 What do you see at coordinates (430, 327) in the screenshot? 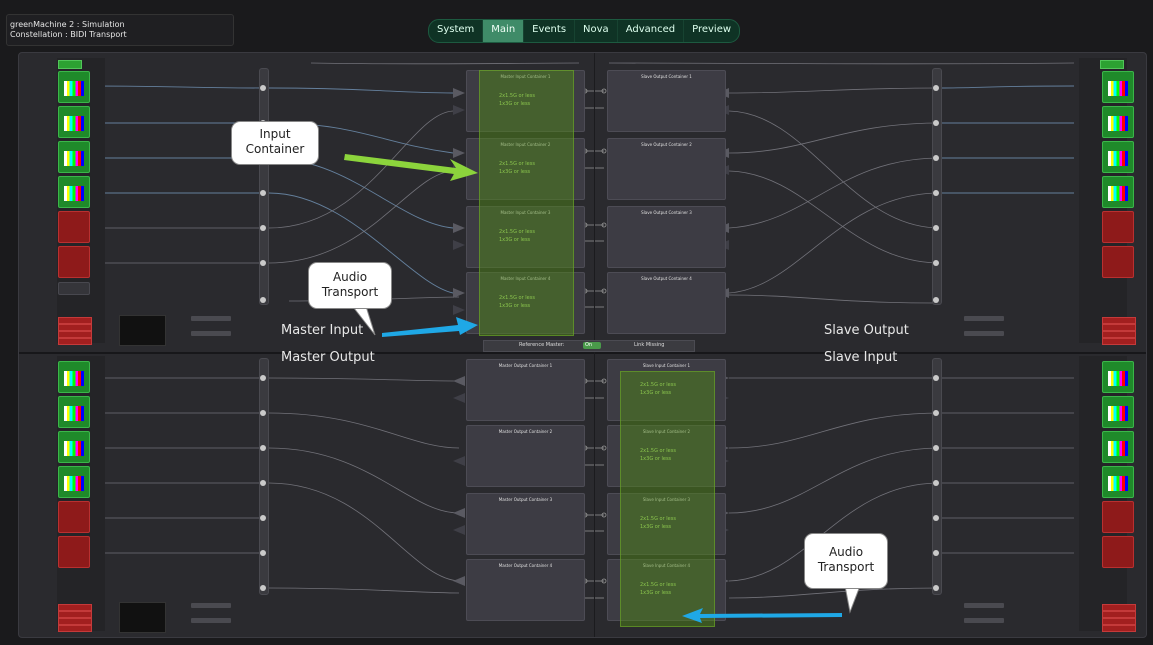
I see `blue-arrow-top` at bounding box center [430, 327].